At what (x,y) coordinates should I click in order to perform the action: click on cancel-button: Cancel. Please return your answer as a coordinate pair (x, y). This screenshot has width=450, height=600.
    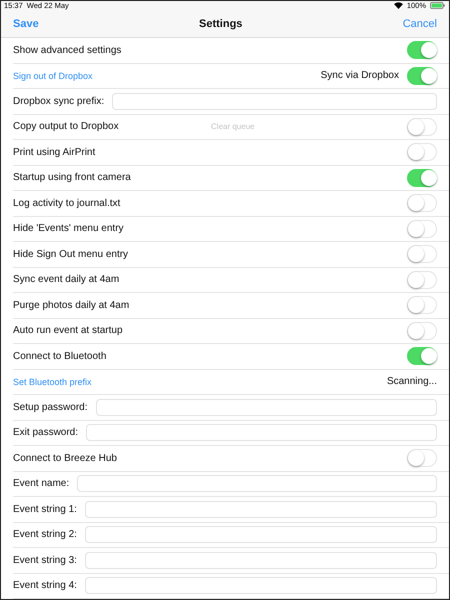
    Looking at the image, I should click on (419, 24).